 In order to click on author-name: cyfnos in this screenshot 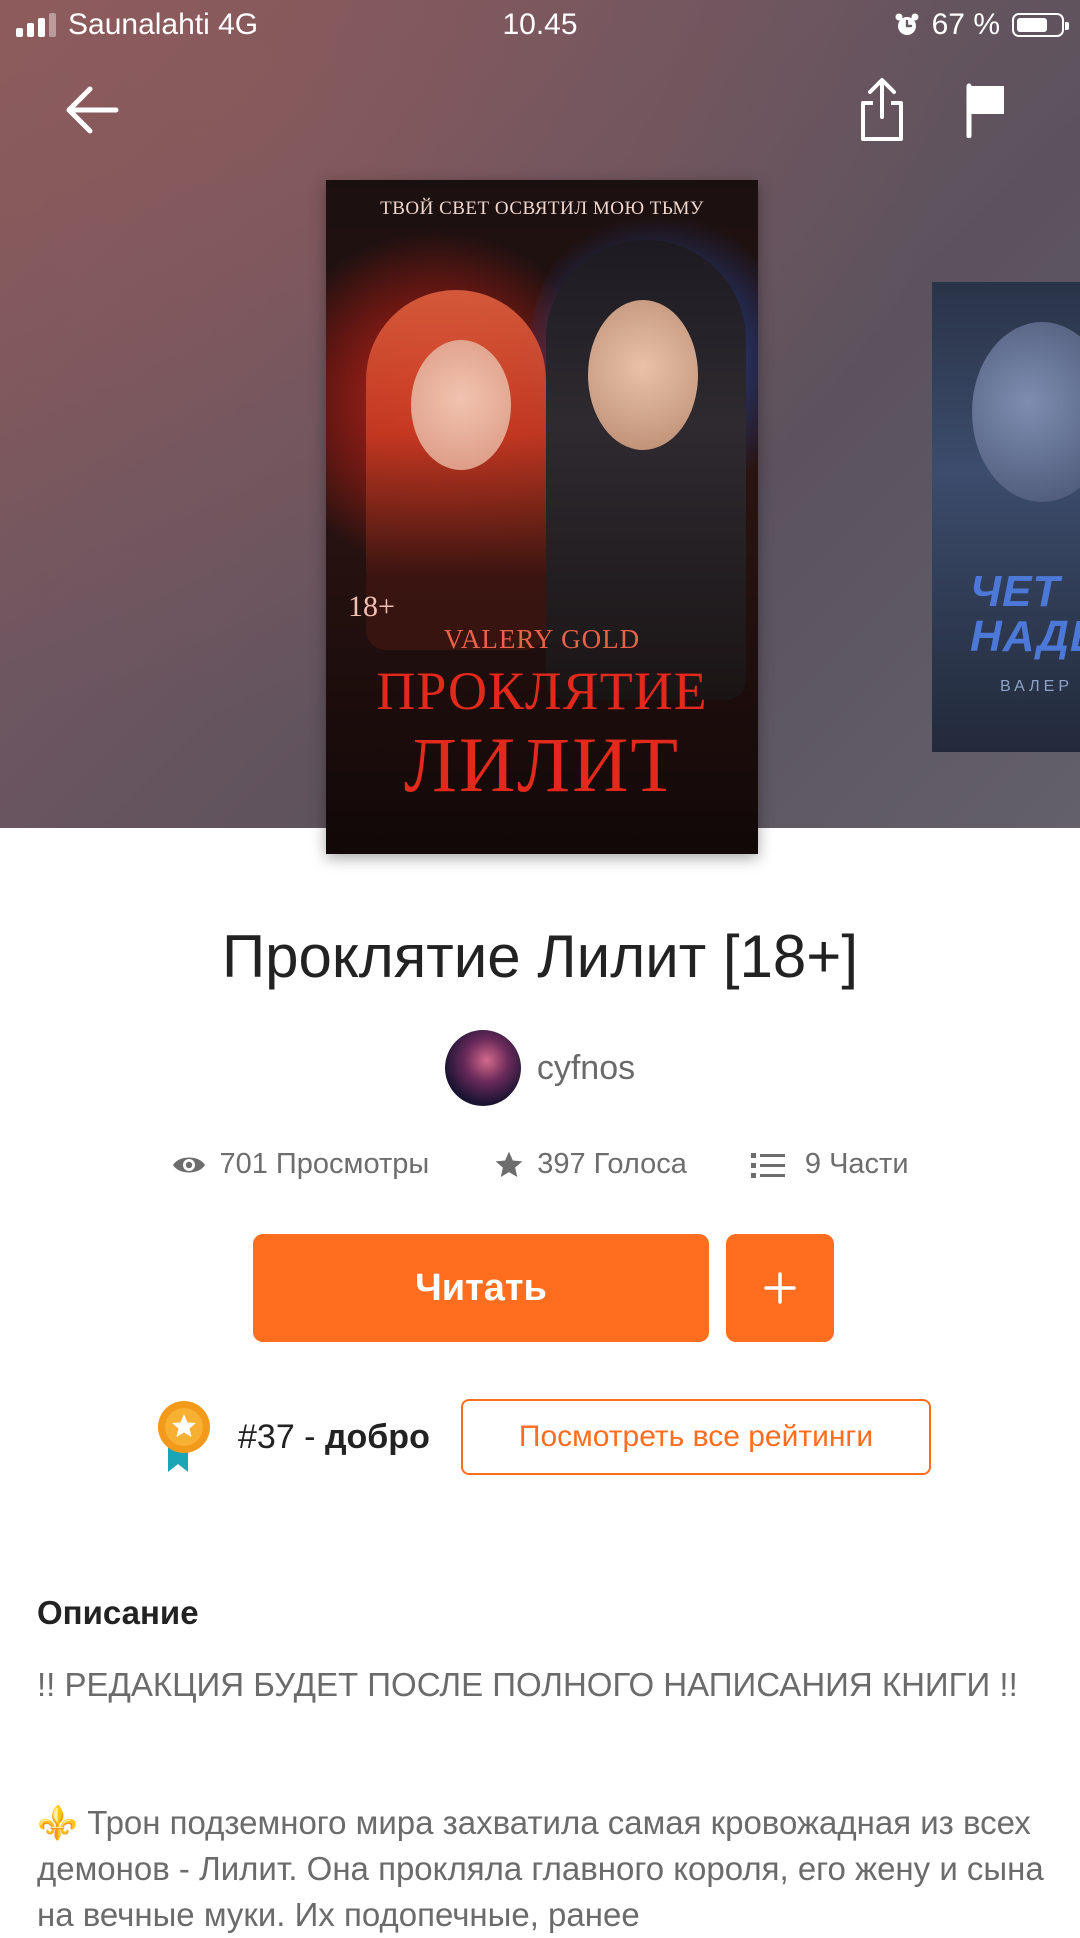, I will do `click(586, 1068)`.